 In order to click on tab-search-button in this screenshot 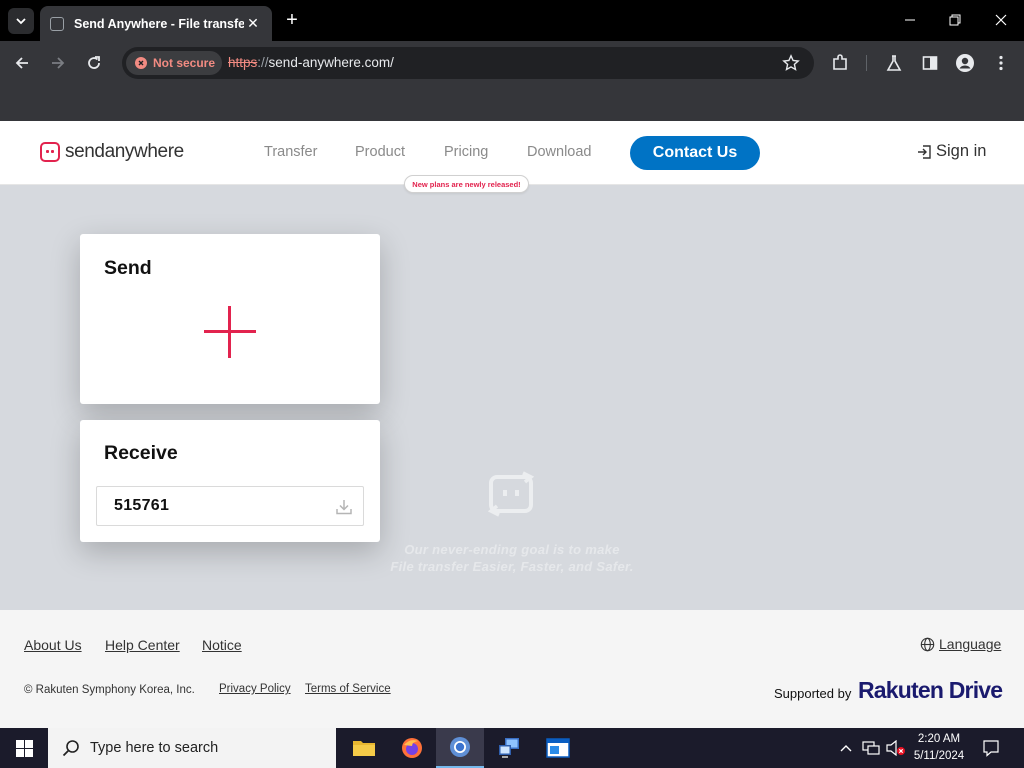, I will do `click(21, 21)`.